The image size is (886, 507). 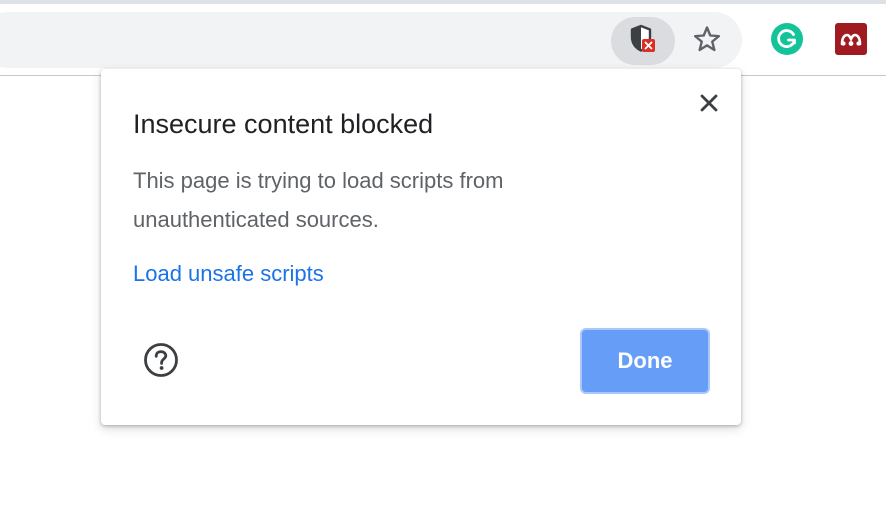 What do you see at coordinates (228, 274) in the screenshot?
I see `load-unsafe-scripts-link: Load unsafe scripts` at bounding box center [228, 274].